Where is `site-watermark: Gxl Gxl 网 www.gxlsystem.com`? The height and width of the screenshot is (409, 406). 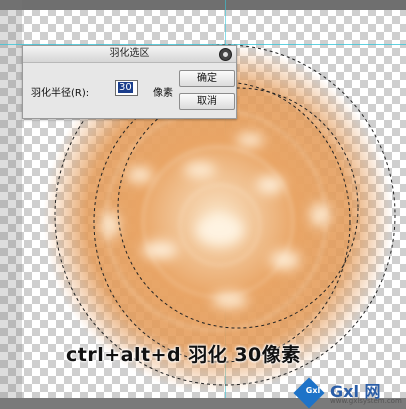 site-watermark: Gxl Gxl 网 www.gxlsystem.com is located at coordinates (348, 393).